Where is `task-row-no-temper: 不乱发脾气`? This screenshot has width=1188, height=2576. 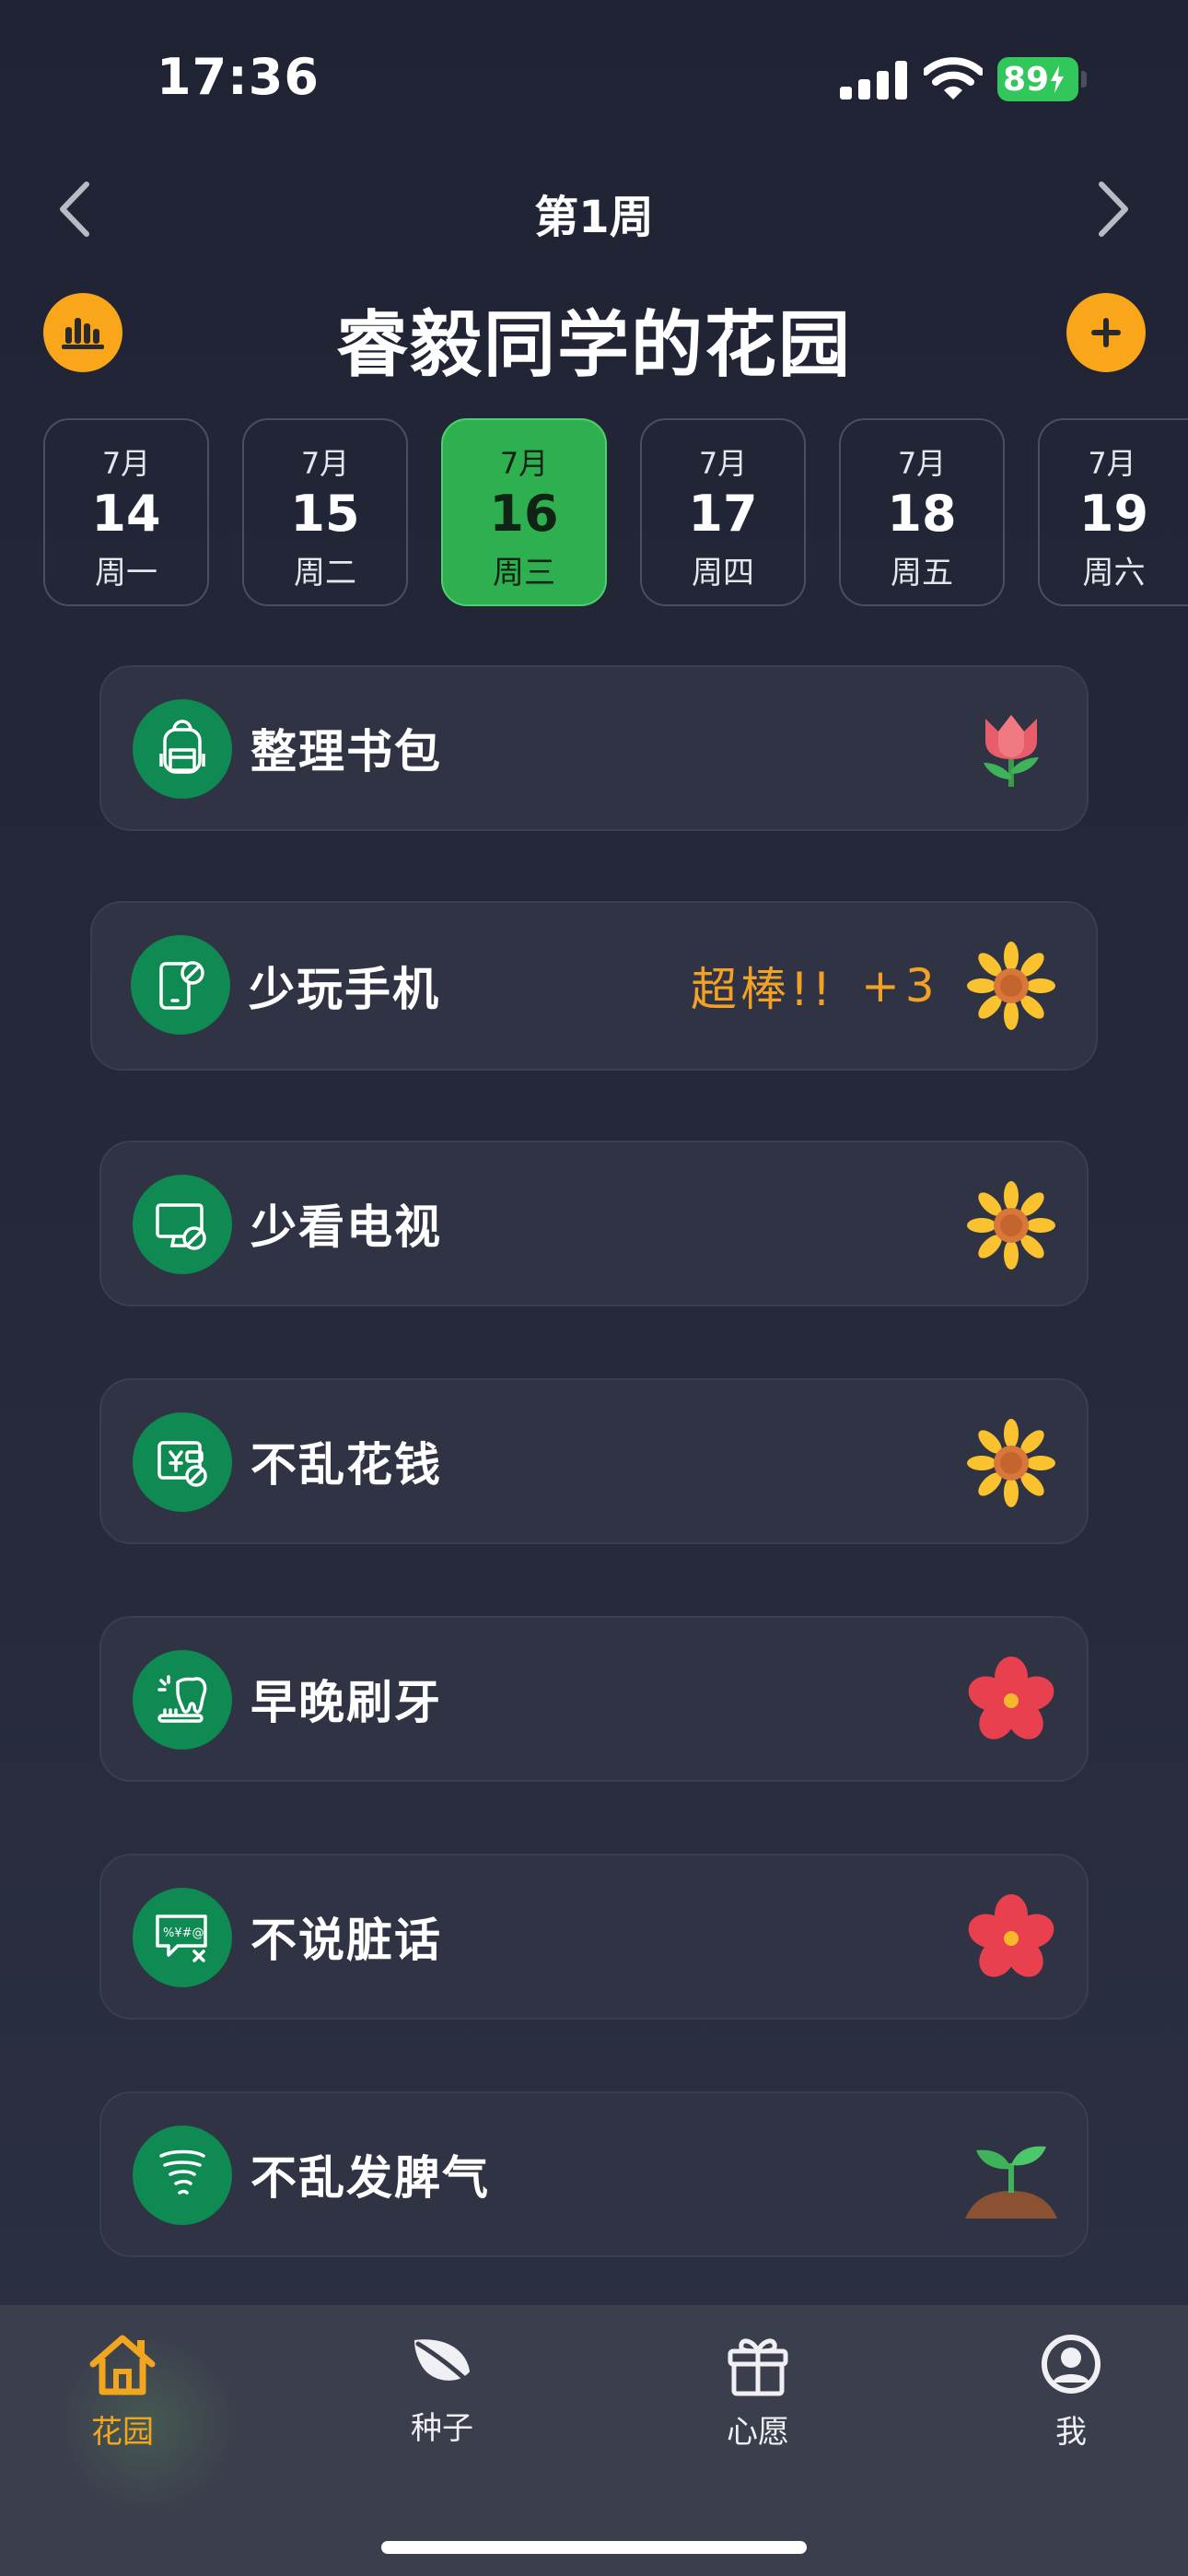
task-row-no-temper: 不乱发脾气 is located at coordinates (594, 2174).